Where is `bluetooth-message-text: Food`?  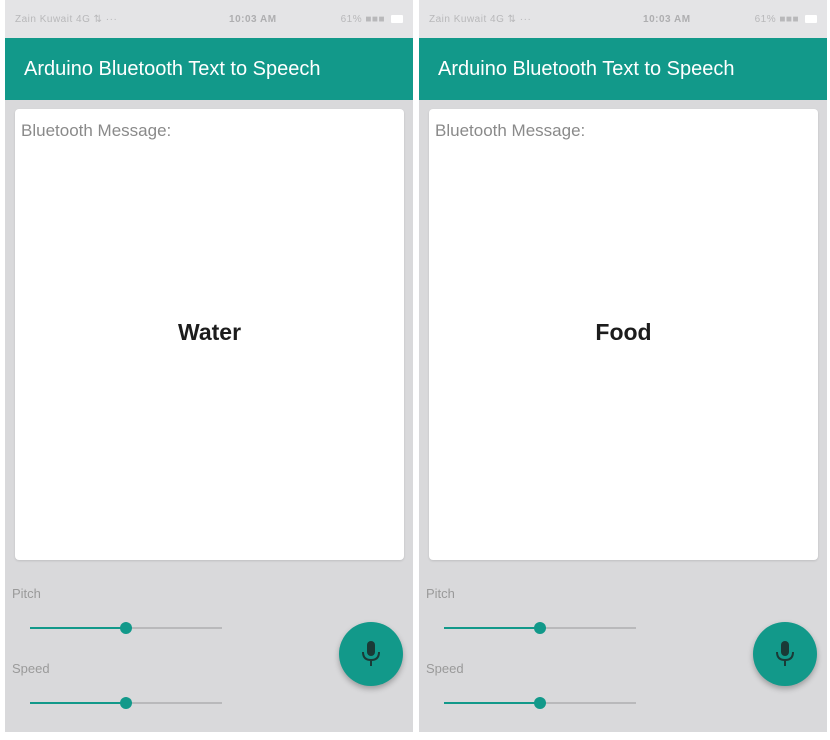 bluetooth-message-text: Food is located at coordinates (623, 332).